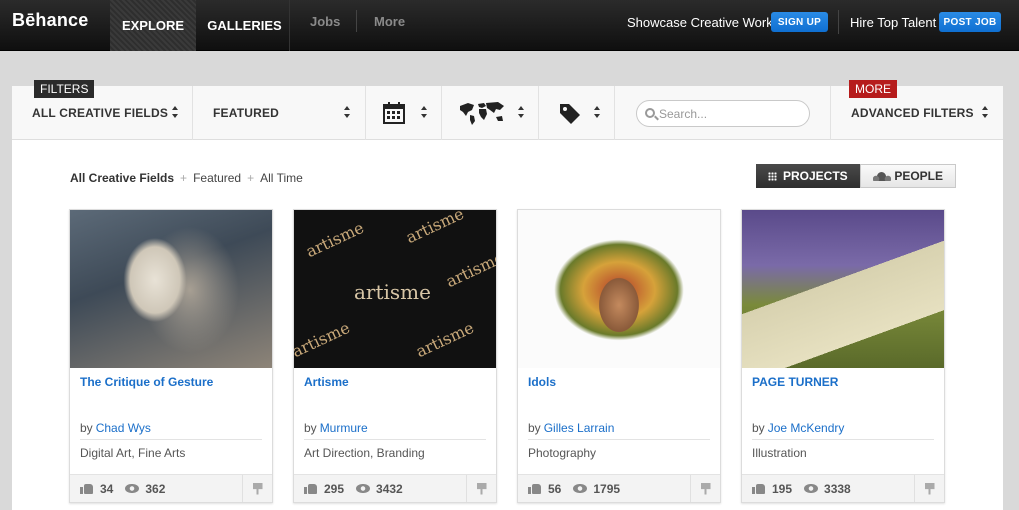  I want to click on post-job-button: POST JOB, so click(970, 22).